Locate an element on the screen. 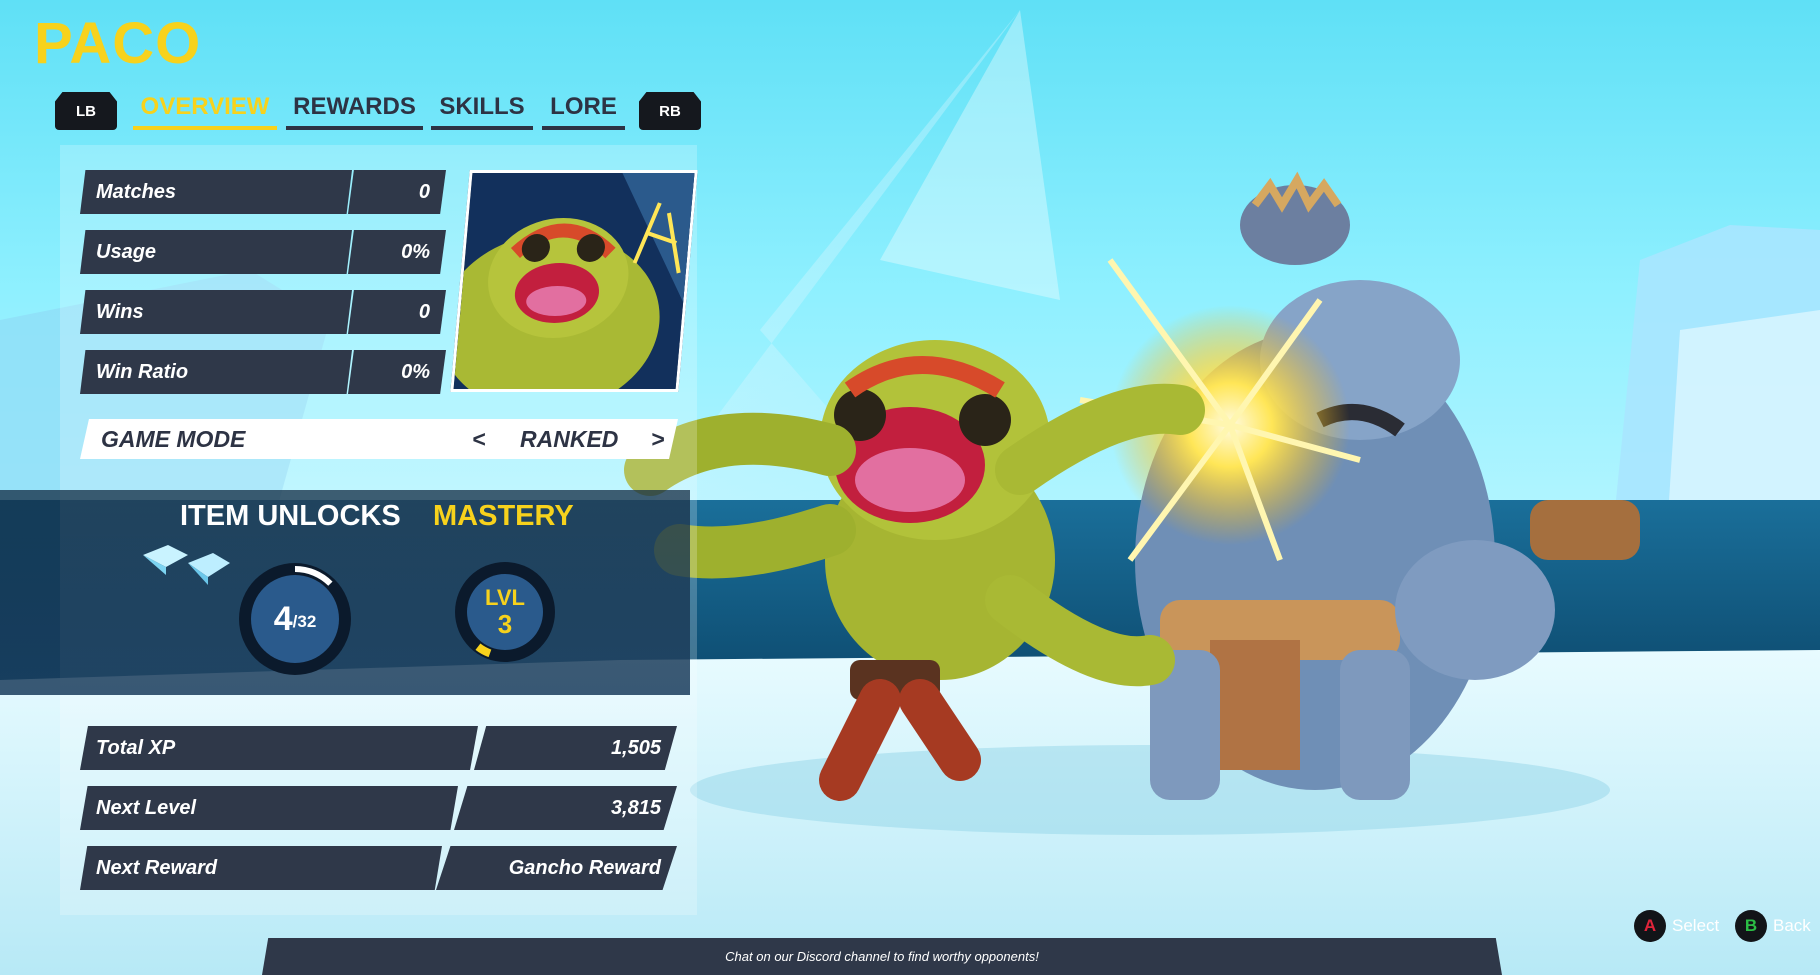 This screenshot has height=975, width=1820. xp-value: 3,815 is located at coordinates (565, 808).